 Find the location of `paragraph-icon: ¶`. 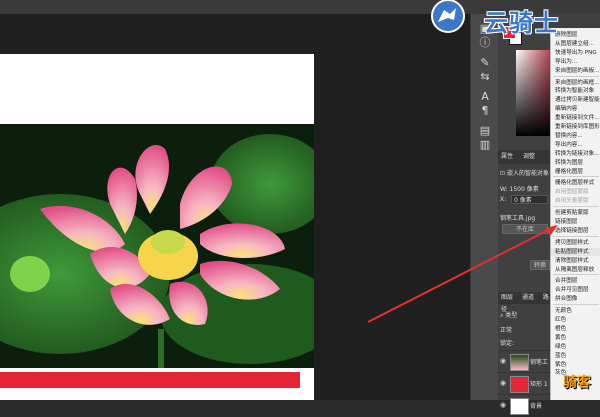

paragraph-icon: ¶ is located at coordinates (485, 111).